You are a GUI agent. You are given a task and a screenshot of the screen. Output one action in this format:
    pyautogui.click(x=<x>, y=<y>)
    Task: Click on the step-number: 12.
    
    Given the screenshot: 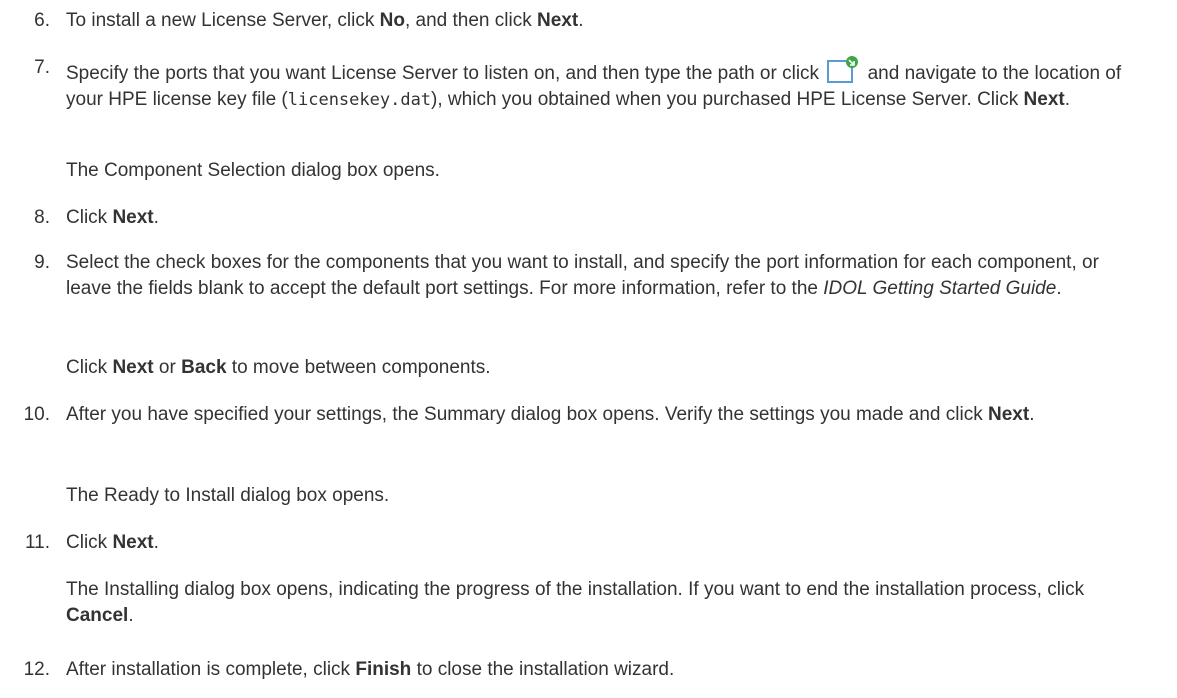 What is the action you would take?
    pyautogui.click(x=36, y=669)
    